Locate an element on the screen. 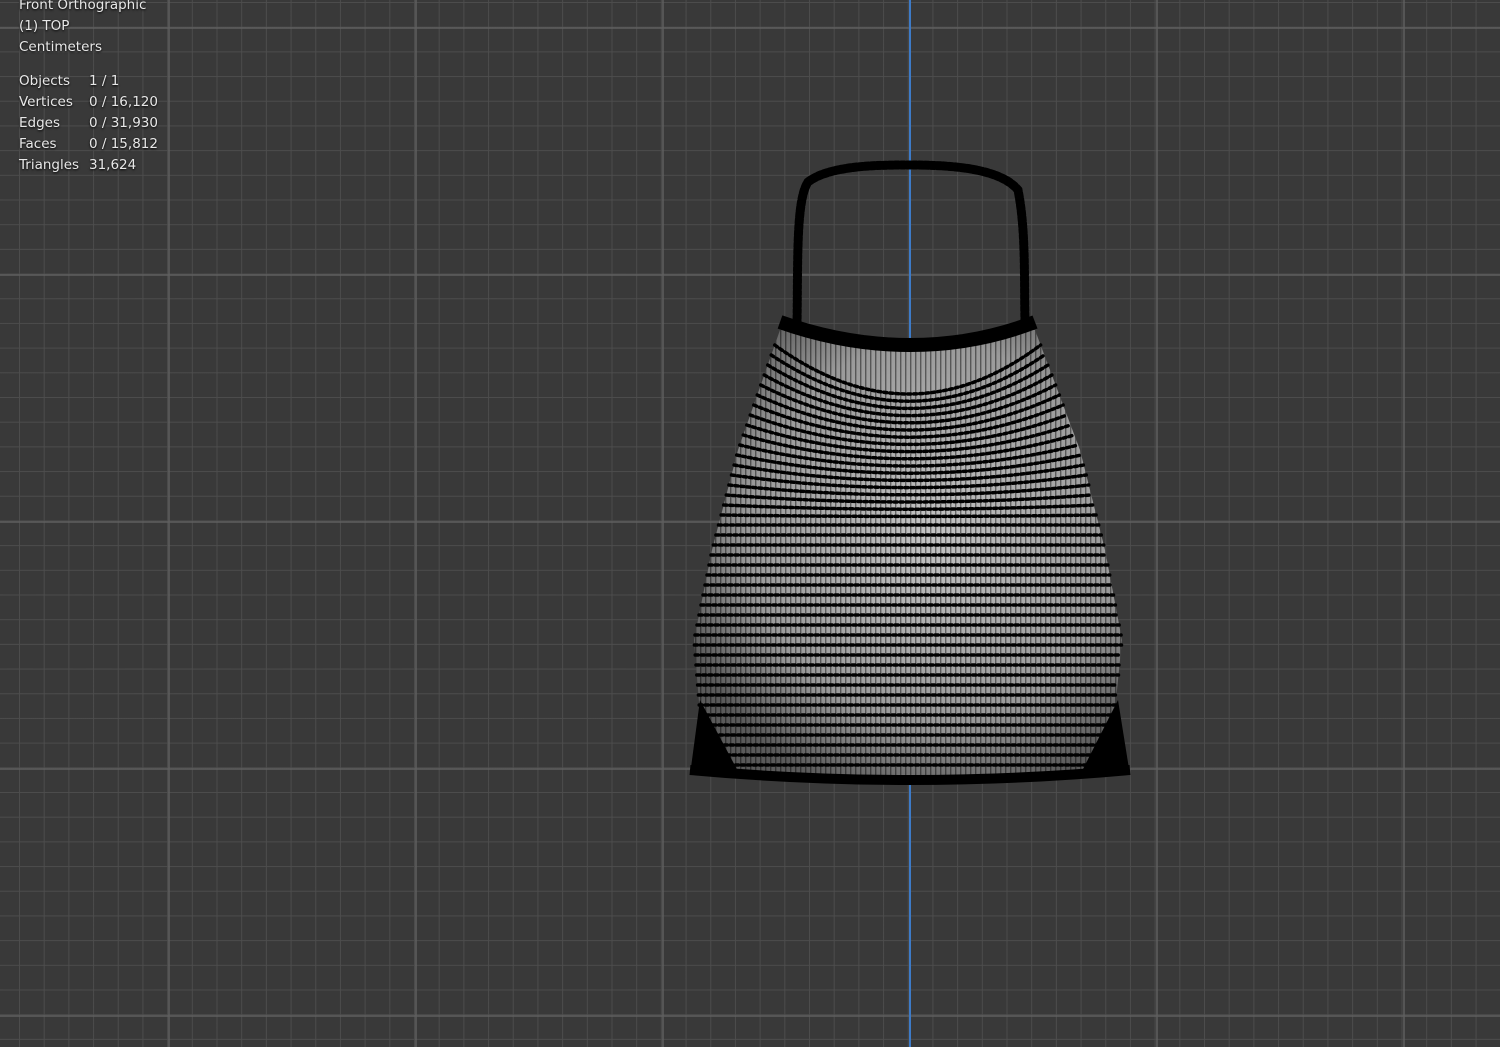 This screenshot has height=1047, width=1500. stat-edges: Edges 0 / 31,930 is located at coordinates (88, 123).